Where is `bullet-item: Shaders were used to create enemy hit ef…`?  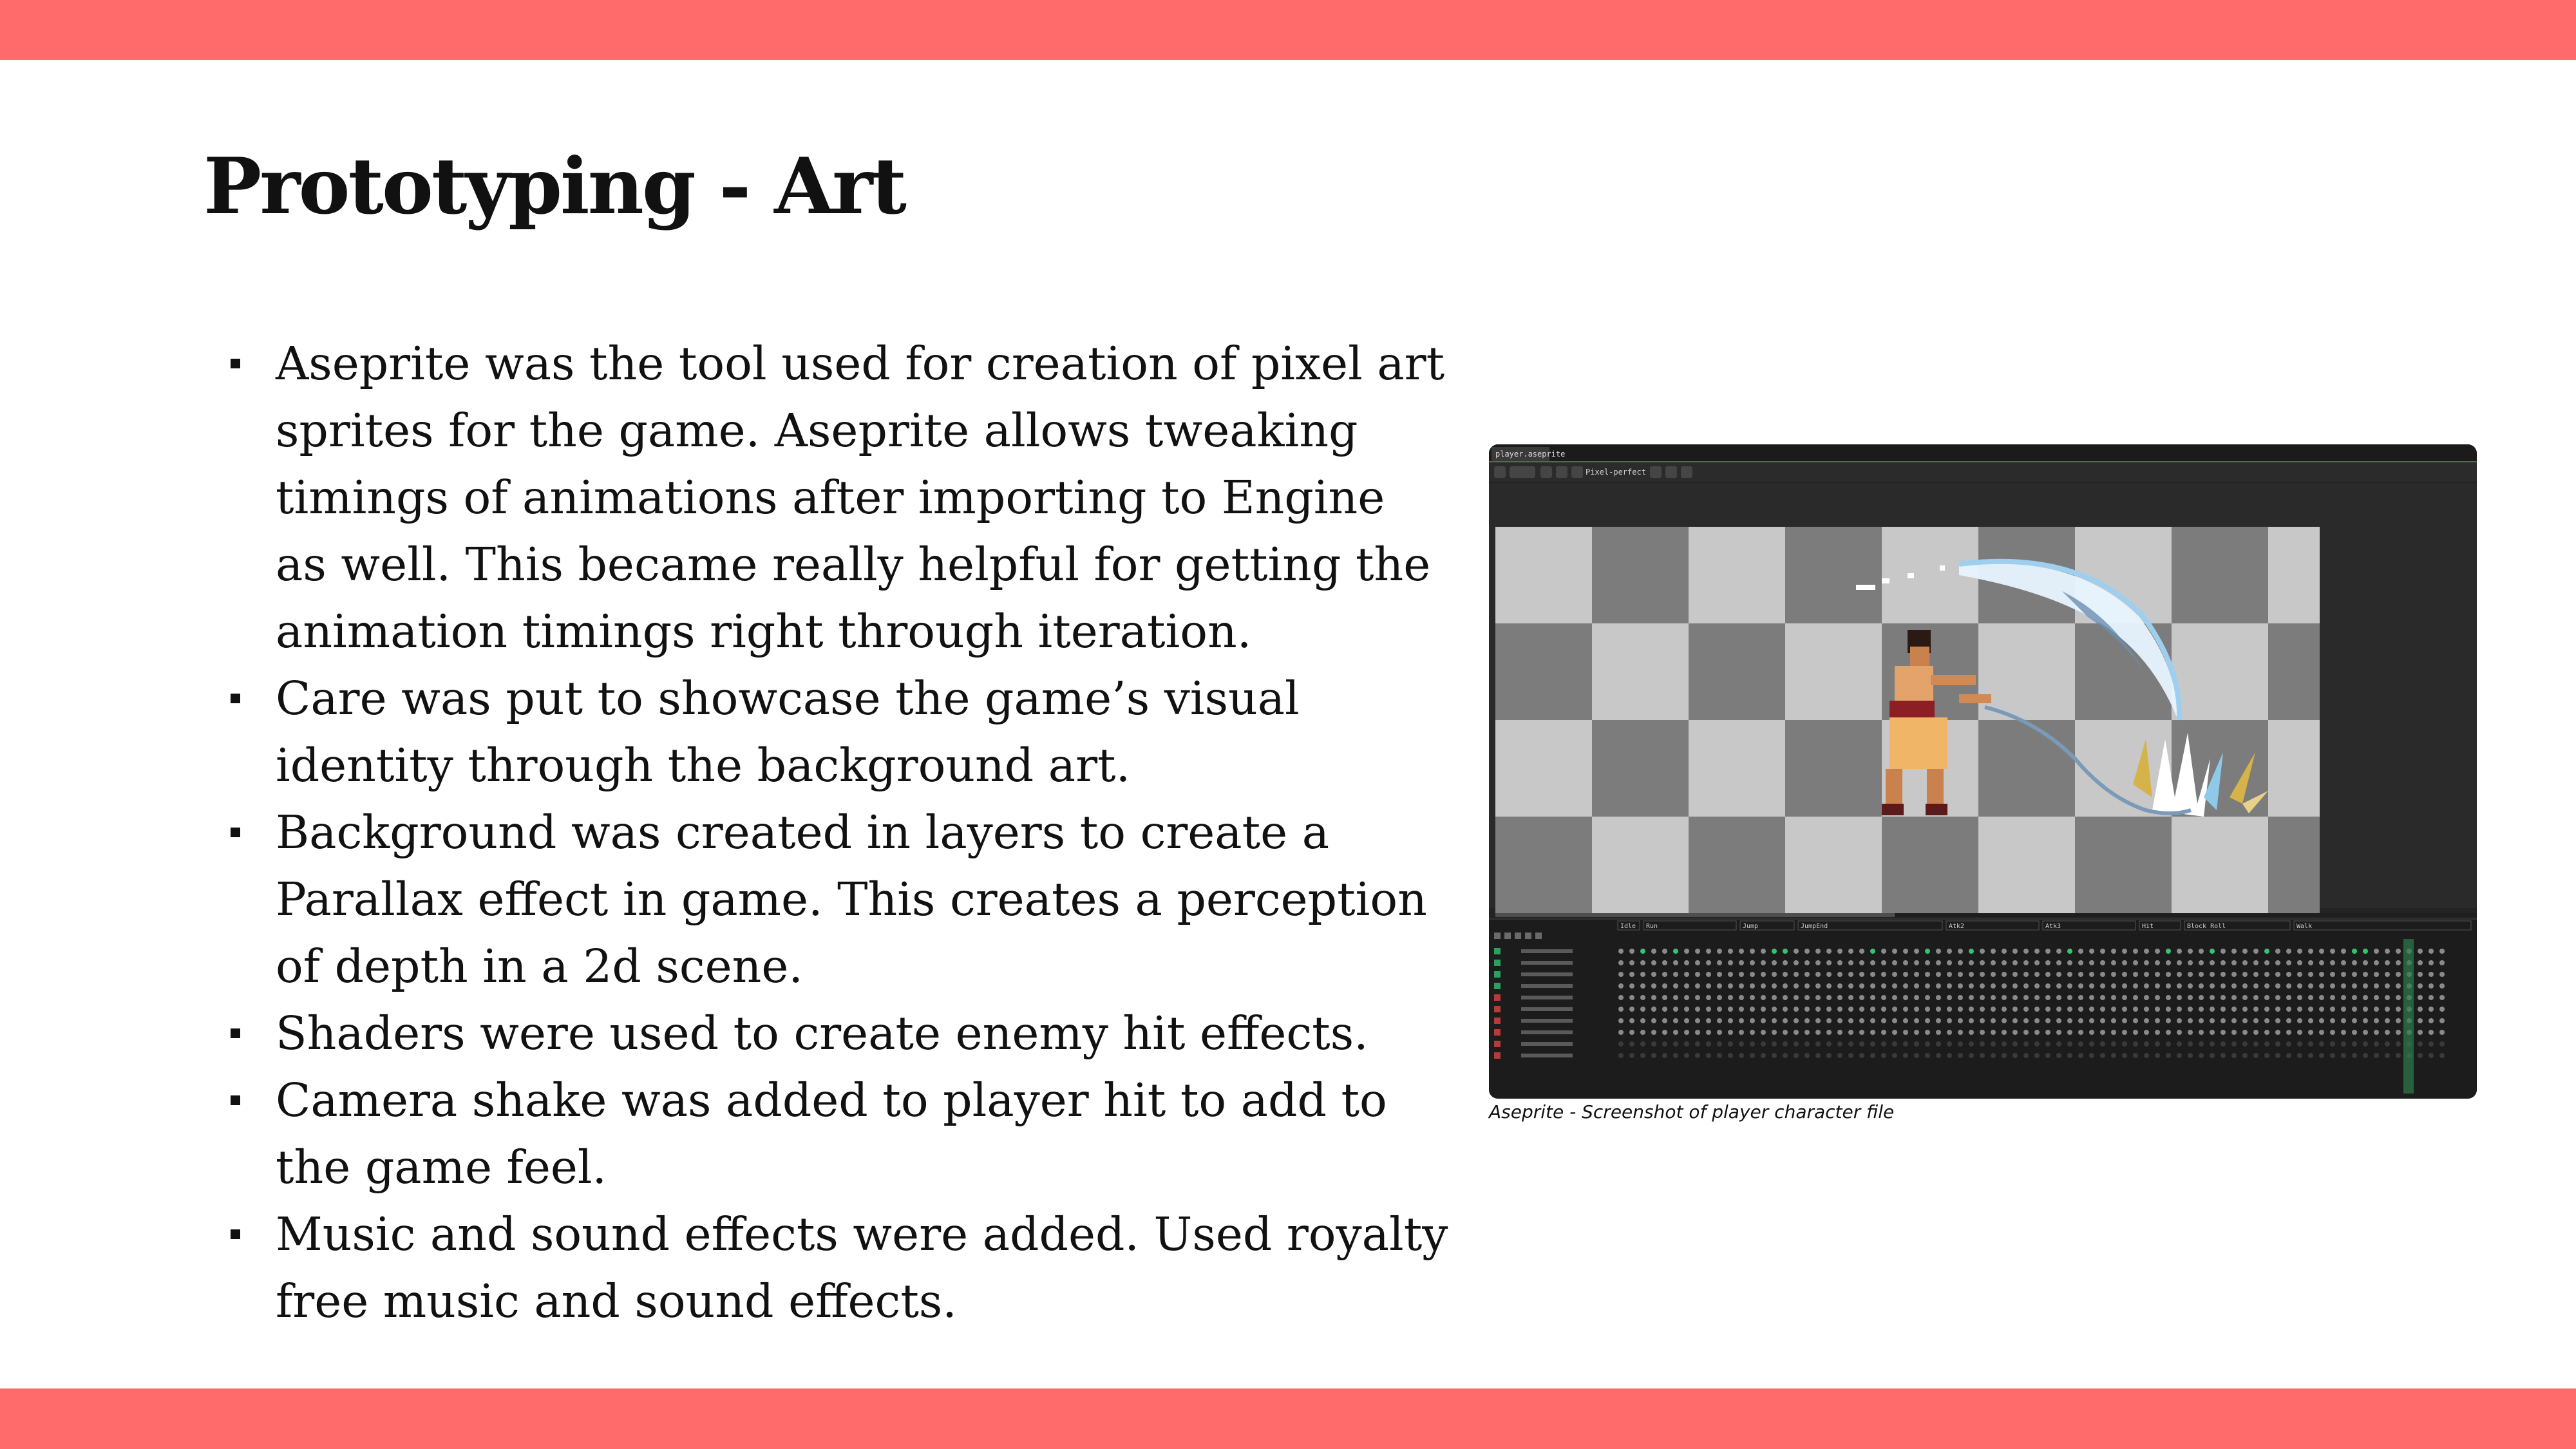 bullet-item: Shaders were used to create enemy hit ef… is located at coordinates (837, 1033).